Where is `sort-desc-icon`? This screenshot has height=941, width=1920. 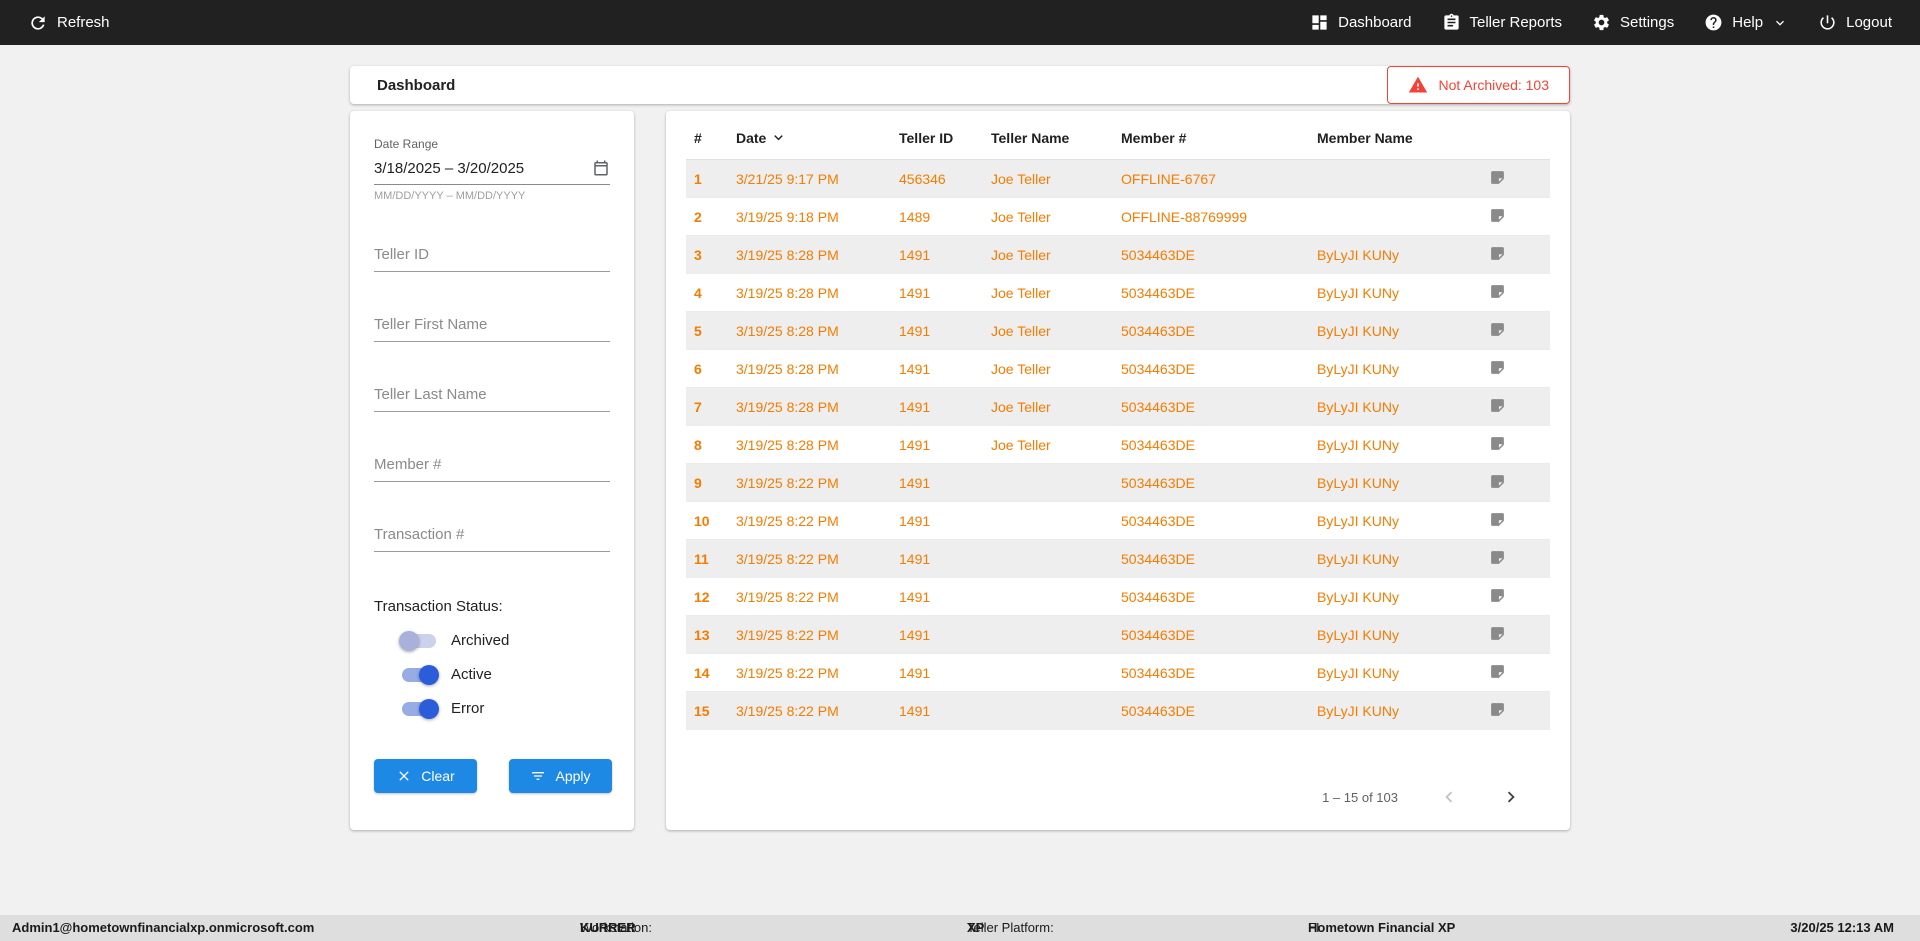 sort-desc-icon is located at coordinates (778, 137).